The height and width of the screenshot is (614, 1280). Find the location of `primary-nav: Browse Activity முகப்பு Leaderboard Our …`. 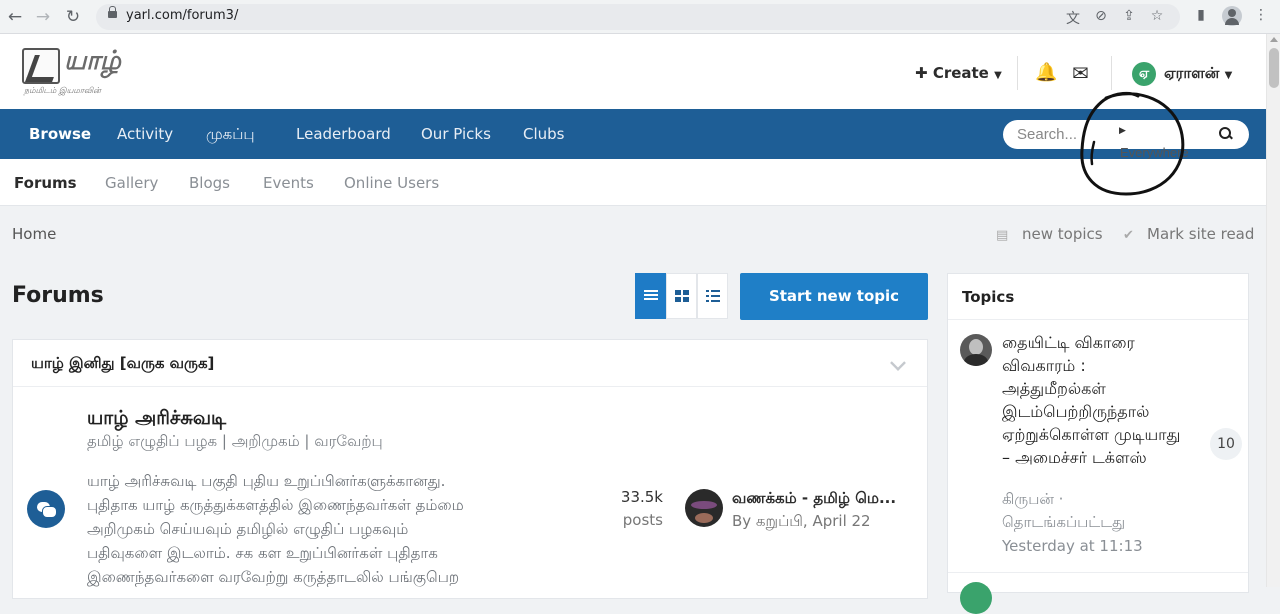

primary-nav: Browse Activity முகப்பு Leaderboard Our … is located at coordinates (633, 134).